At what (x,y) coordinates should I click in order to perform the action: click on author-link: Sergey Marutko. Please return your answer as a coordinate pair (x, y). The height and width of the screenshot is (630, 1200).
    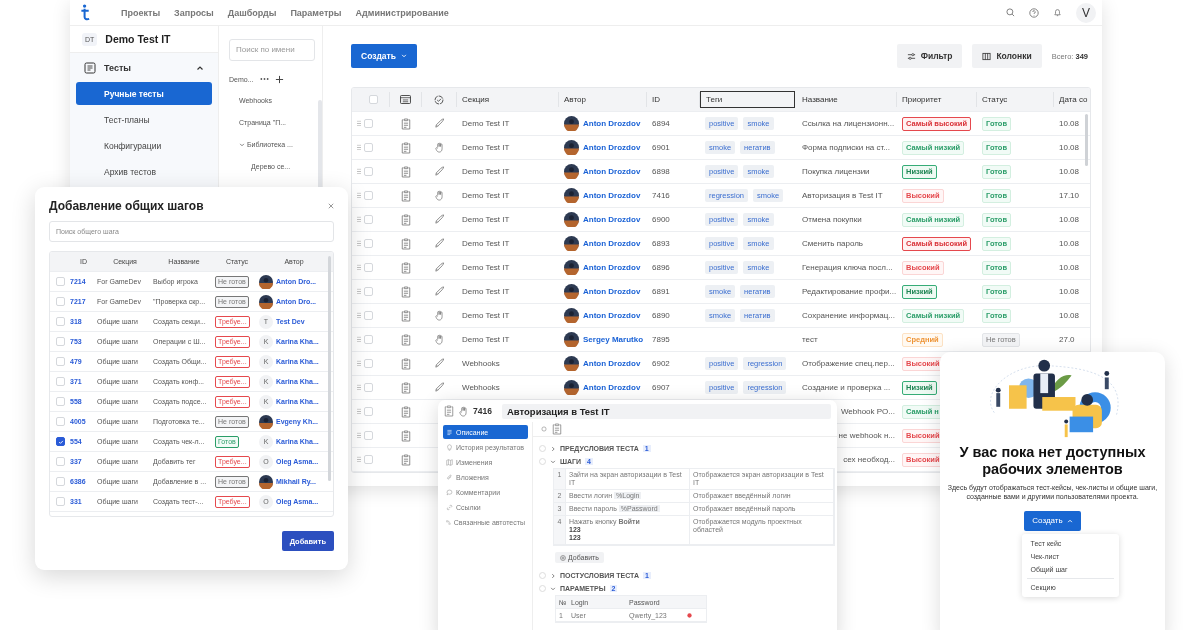
    Looking at the image, I should click on (613, 339).